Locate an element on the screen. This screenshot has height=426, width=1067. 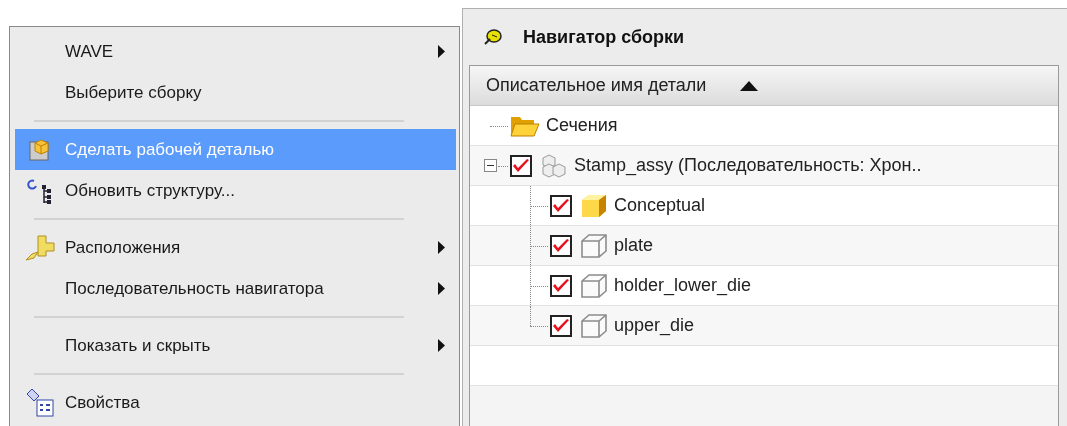
menu-item: Выберите сборку is located at coordinates (235, 92).